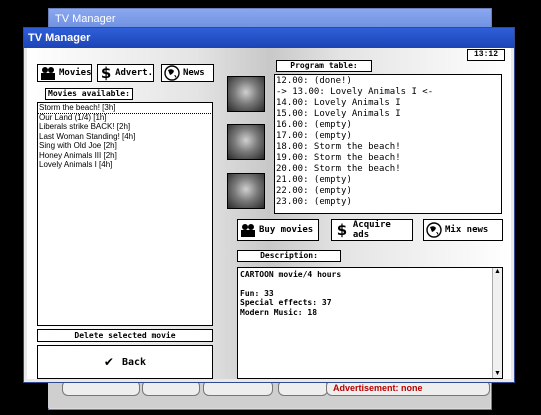  I want to click on delete-movie-button: Delete selected movie, so click(125, 335).